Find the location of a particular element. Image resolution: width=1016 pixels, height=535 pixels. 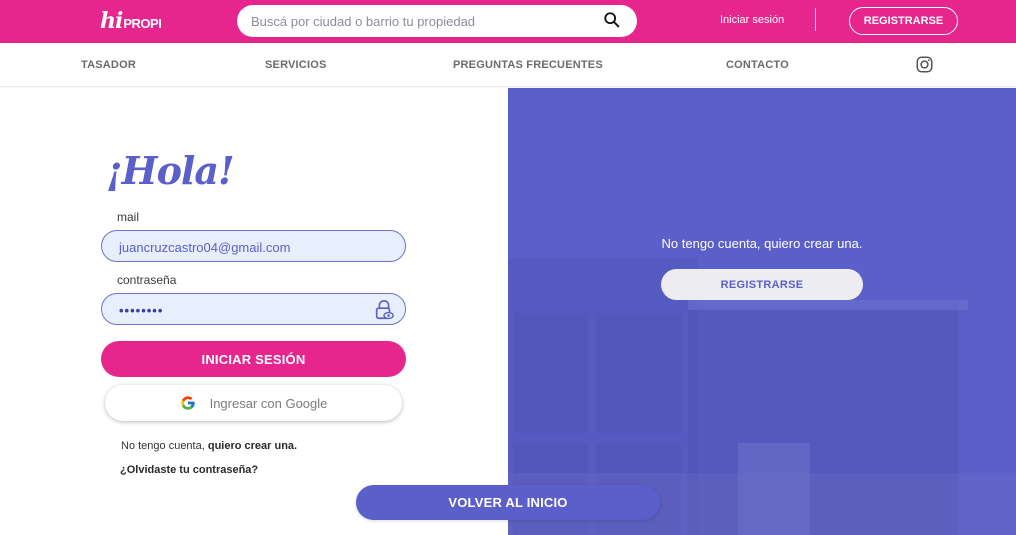

login-link: Iniciar sesión is located at coordinates (752, 20).